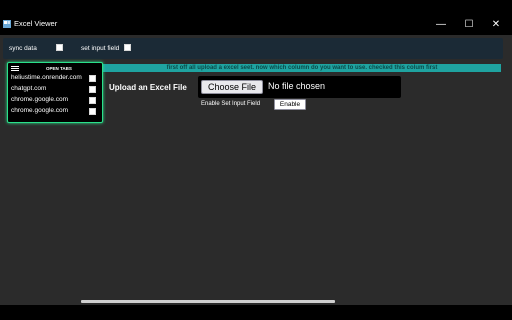  Describe the element at coordinates (59, 68) in the screenshot. I see `open-tabs-title: OPEN TABS` at that location.